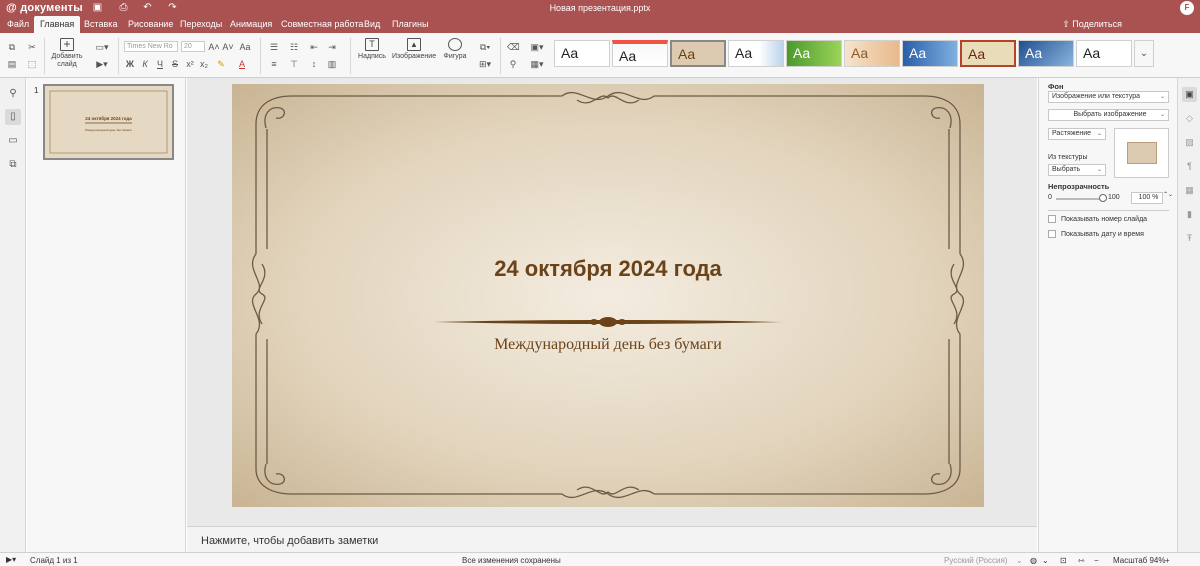  What do you see at coordinates (175, 64) in the screenshot?
I see `strikethrough-icon: S` at bounding box center [175, 64].